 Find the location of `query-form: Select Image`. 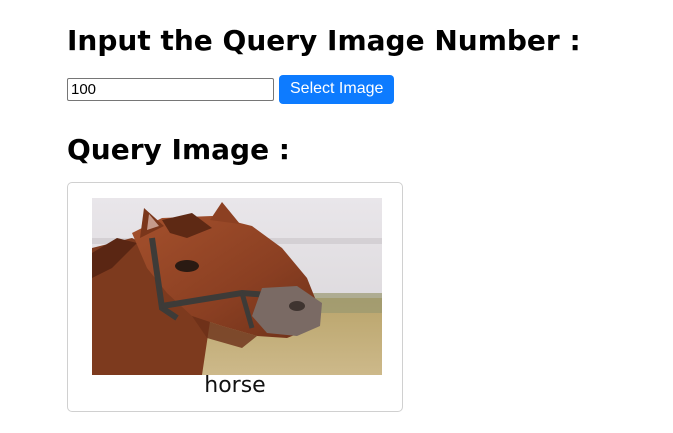

query-form: Select Image is located at coordinates (231, 89).